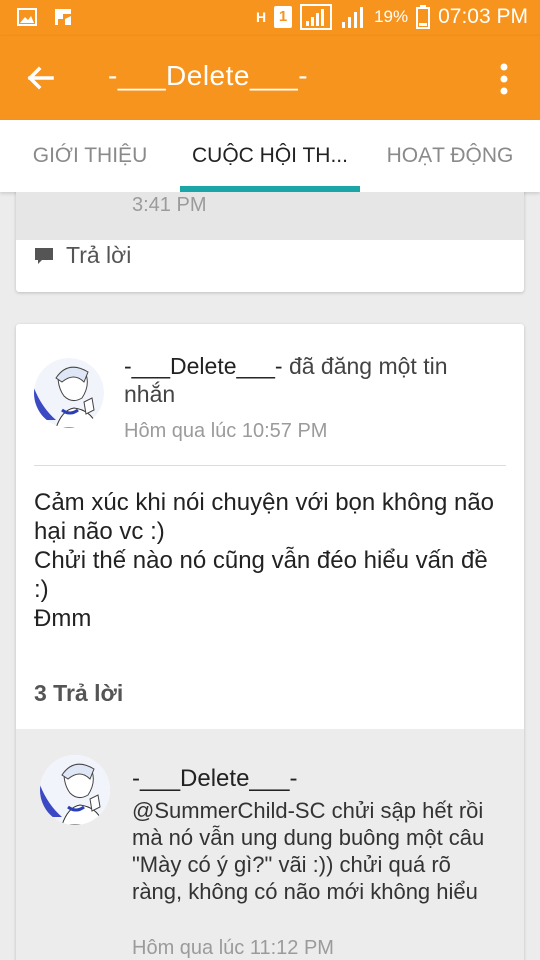 The height and width of the screenshot is (960, 540). What do you see at coordinates (314, 380) in the screenshot?
I see `post-header: -___Delete___- đã đăng một tin nhắn` at bounding box center [314, 380].